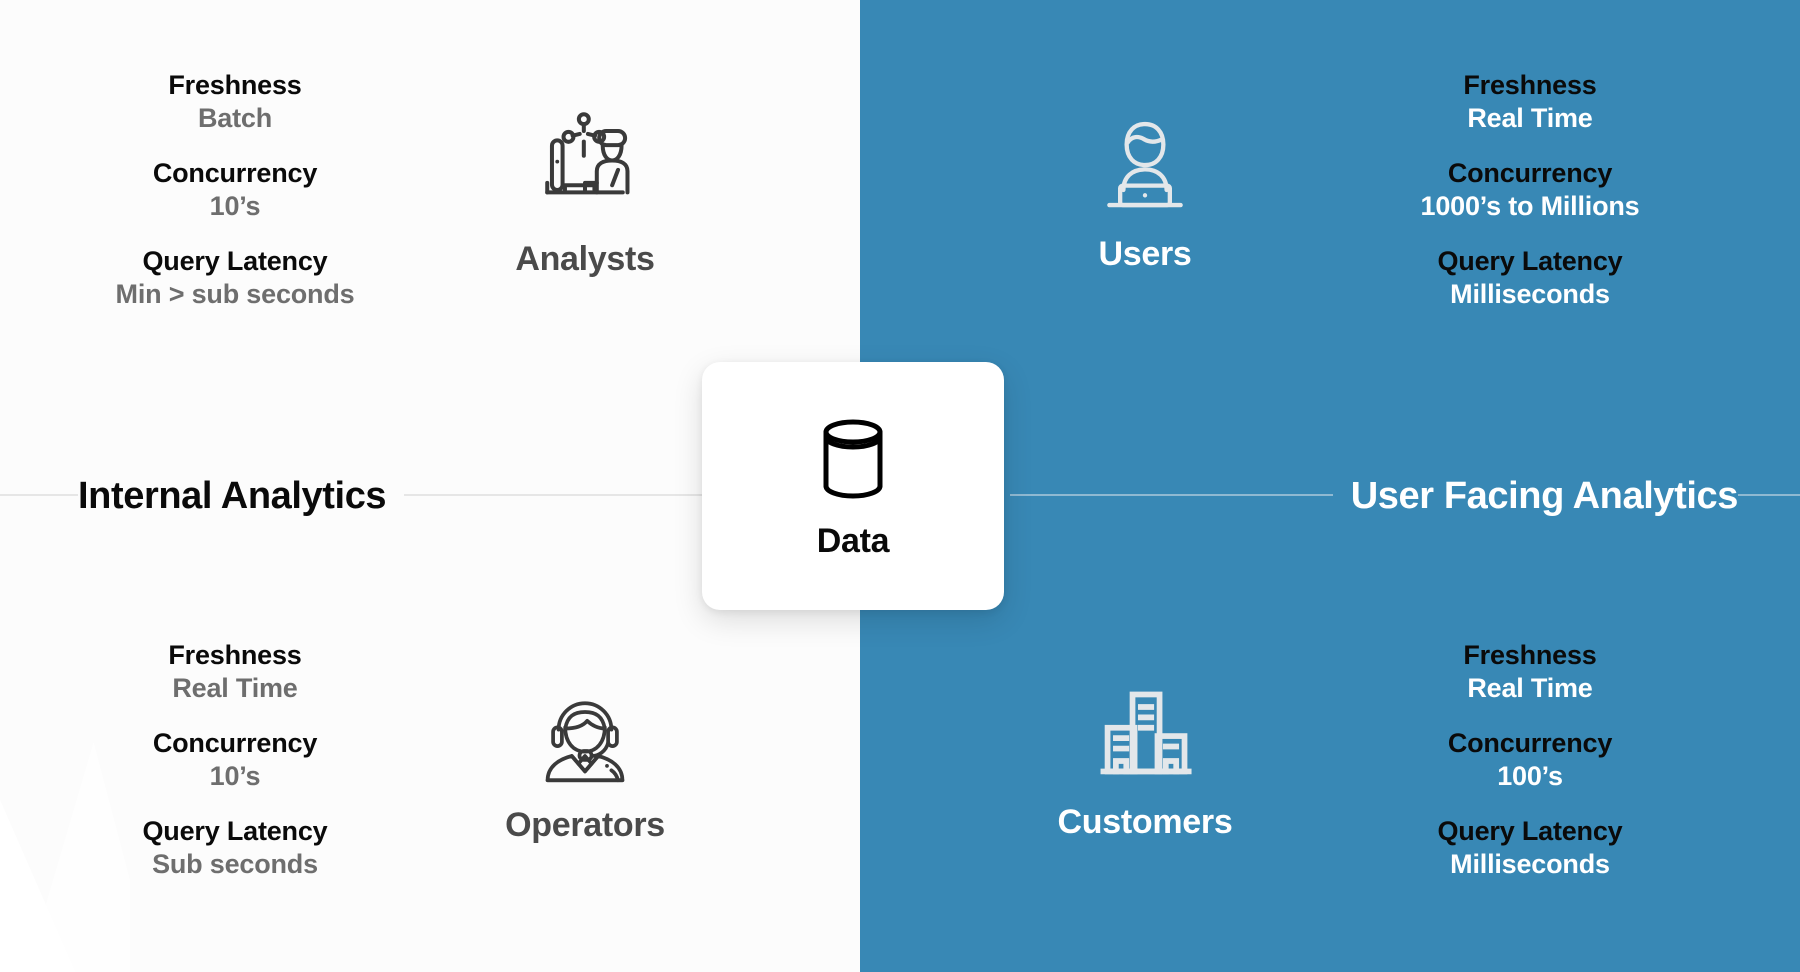 The image size is (1800, 972). What do you see at coordinates (241, 497) in the screenshot?
I see `section-title-internal-analytics: Internal Analytics` at bounding box center [241, 497].